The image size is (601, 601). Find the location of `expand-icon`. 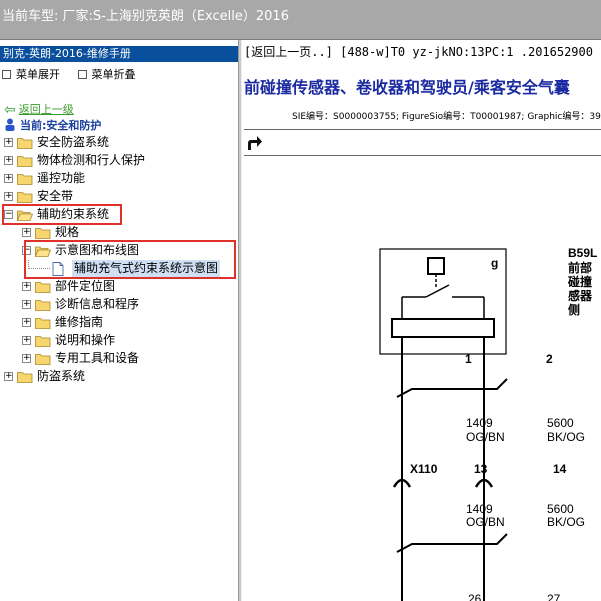

expand-icon is located at coordinates (6, 74).